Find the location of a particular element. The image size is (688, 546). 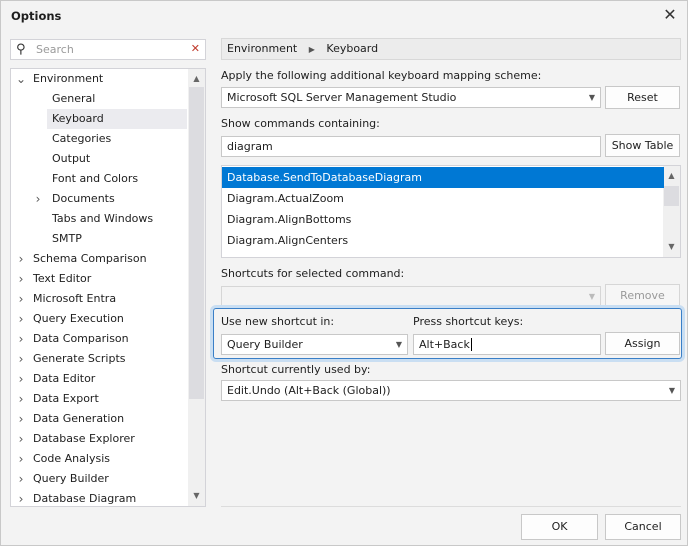

remove-button: Remove is located at coordinates (642, 295).